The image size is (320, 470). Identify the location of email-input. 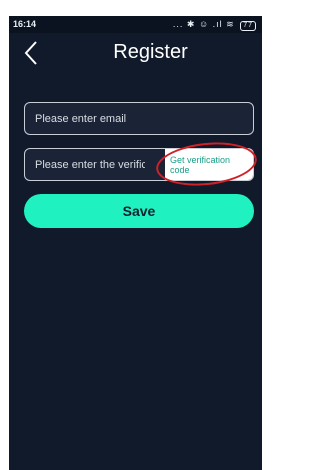
(139, 118).